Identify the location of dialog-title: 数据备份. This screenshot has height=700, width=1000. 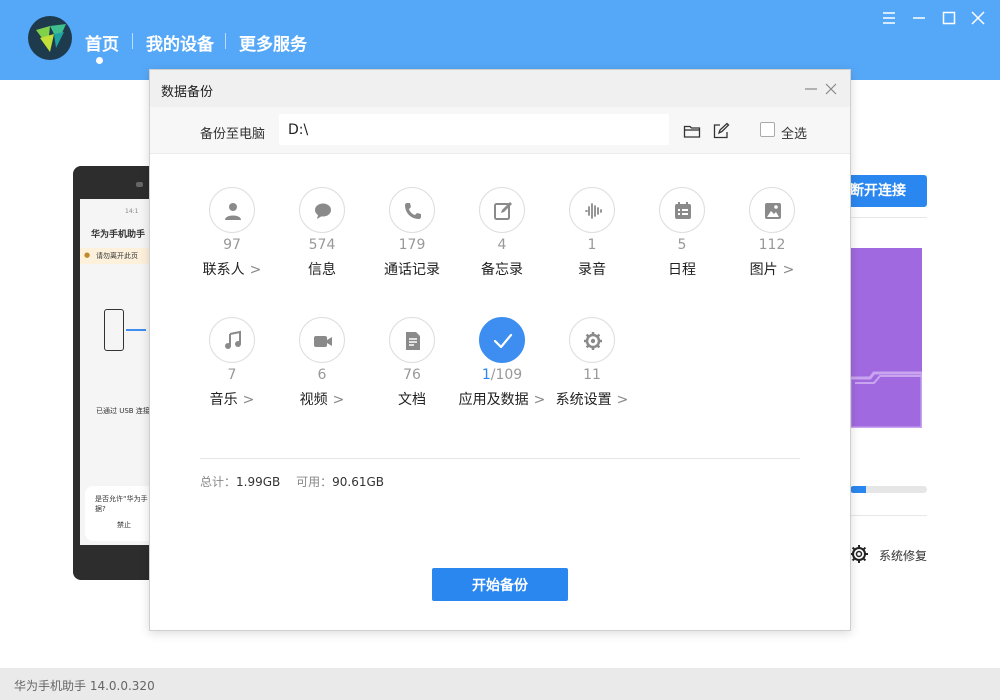
(187, 92).